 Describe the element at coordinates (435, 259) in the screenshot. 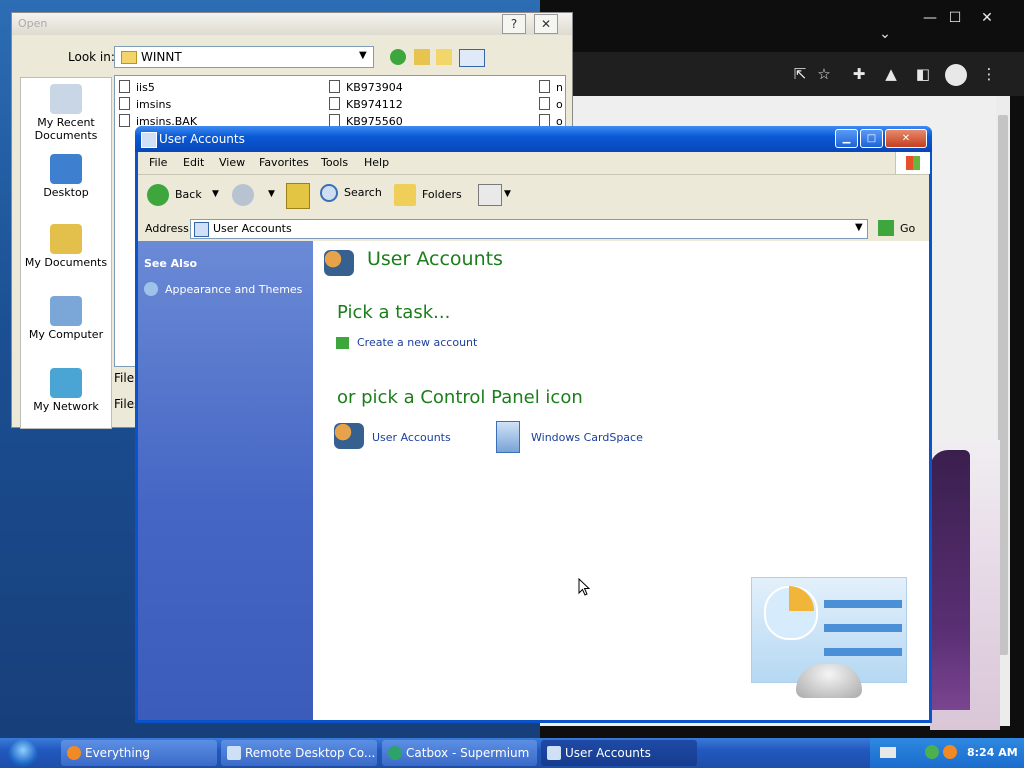

I see `page-title: User Accounts` at that location.